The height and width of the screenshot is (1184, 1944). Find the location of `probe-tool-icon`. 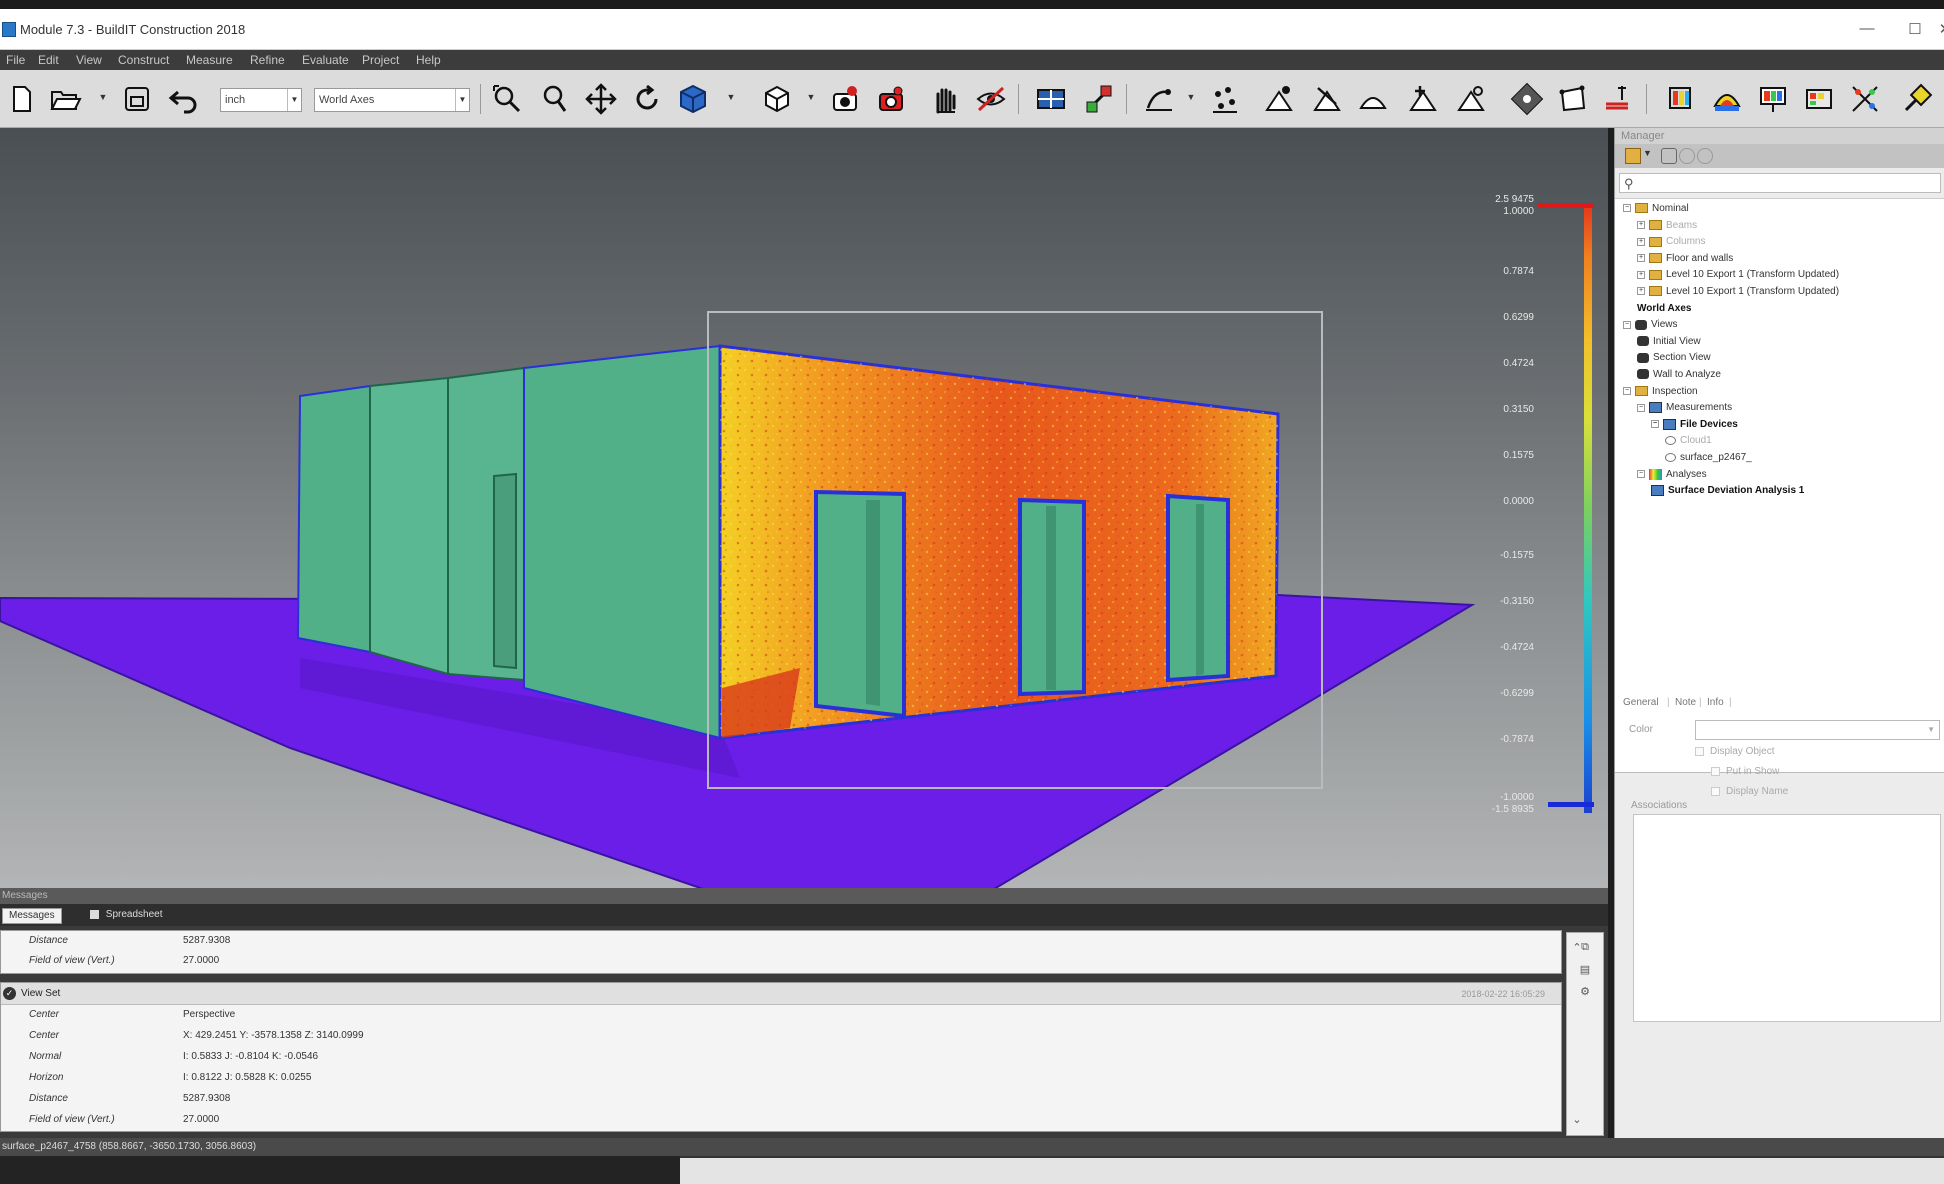

probe-tool-icon is located at coordinates (1917, 99).